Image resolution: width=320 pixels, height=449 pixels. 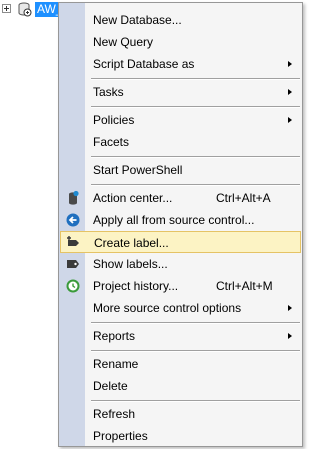 I want to click on expand-icon, so click(x=6, y=8).